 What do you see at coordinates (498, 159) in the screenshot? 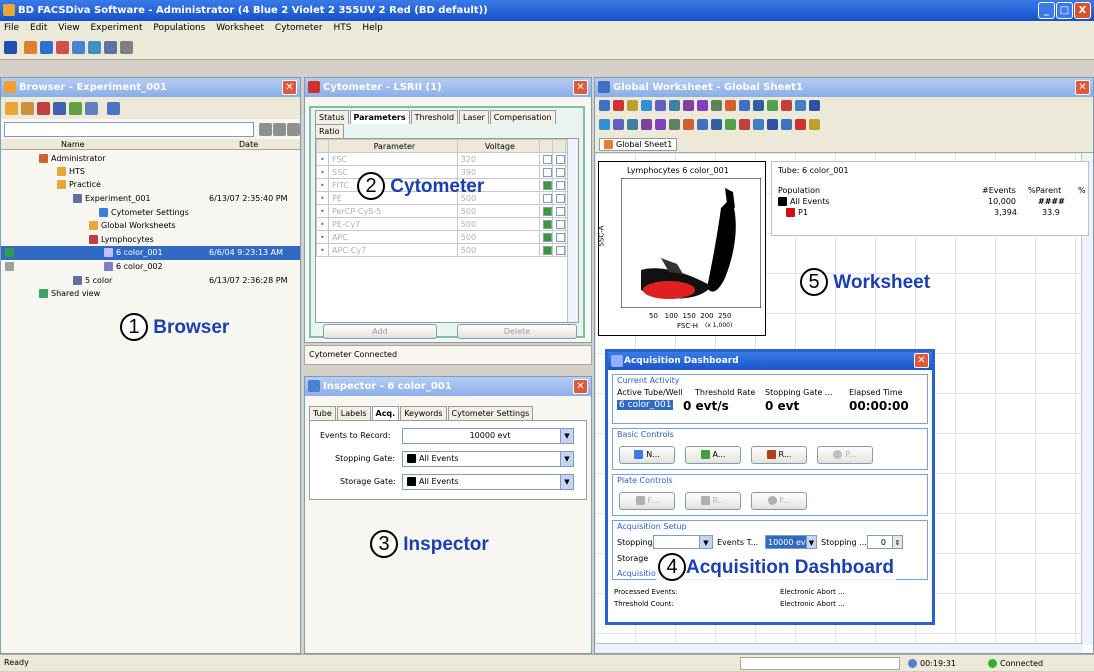
I see `parameter-voltage: 320` at bounding box center [498, 159].